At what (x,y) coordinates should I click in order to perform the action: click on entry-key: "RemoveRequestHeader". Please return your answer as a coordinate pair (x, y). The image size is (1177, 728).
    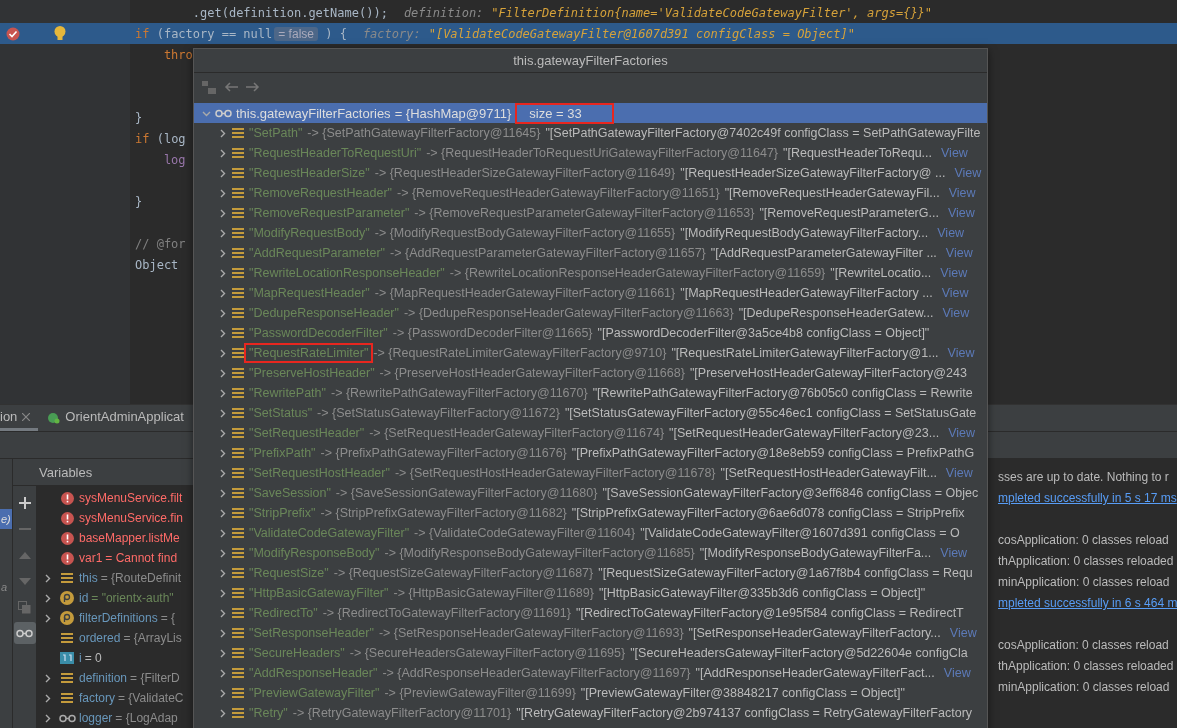
    Looking at the image, I should click on (320, 193).